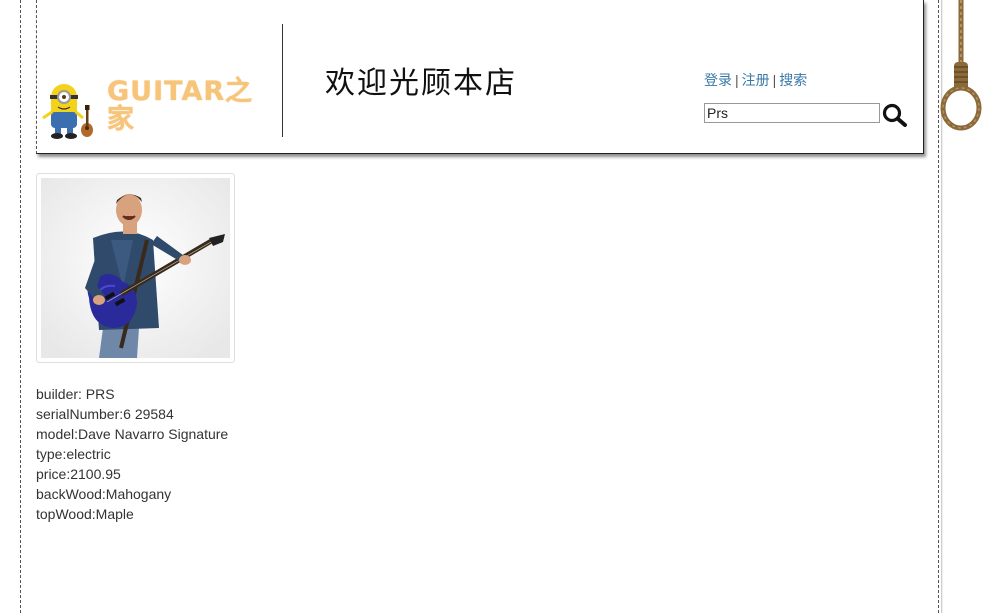 This screenshot has width=1002, height=613. Describe the element at coordinates (67, 111) in the screenshot. I see `minion-icon` at that location.